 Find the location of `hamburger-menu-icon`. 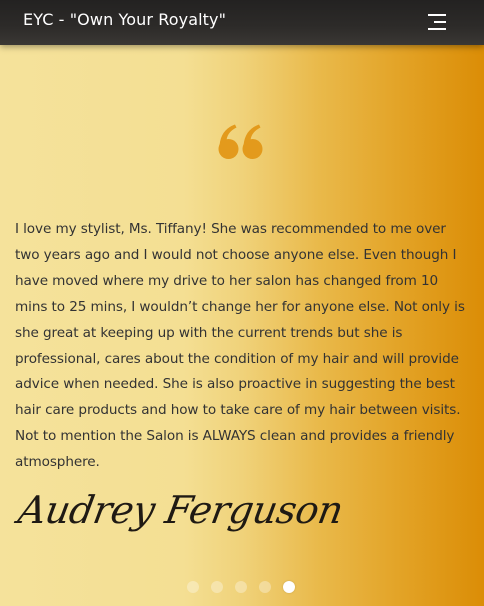

hamburger-menu-icon is located at coordinates (437, 22).